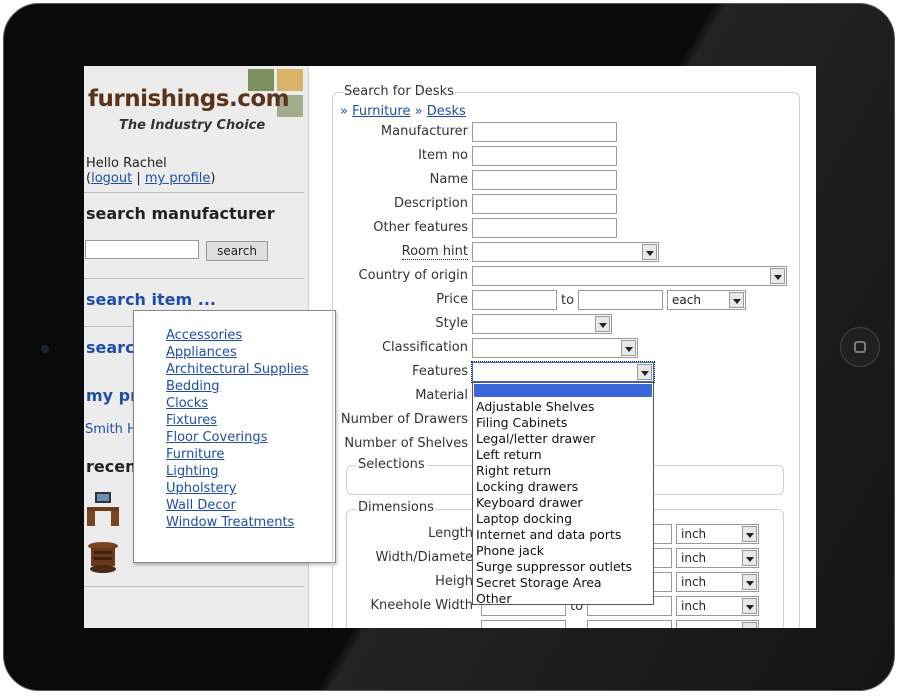 This screenshot has width=900, height=696. What do you see at coordinates (191, 420) in the screenshot?
I see `category-link: Fixtures` at bounding box center [191, 420].